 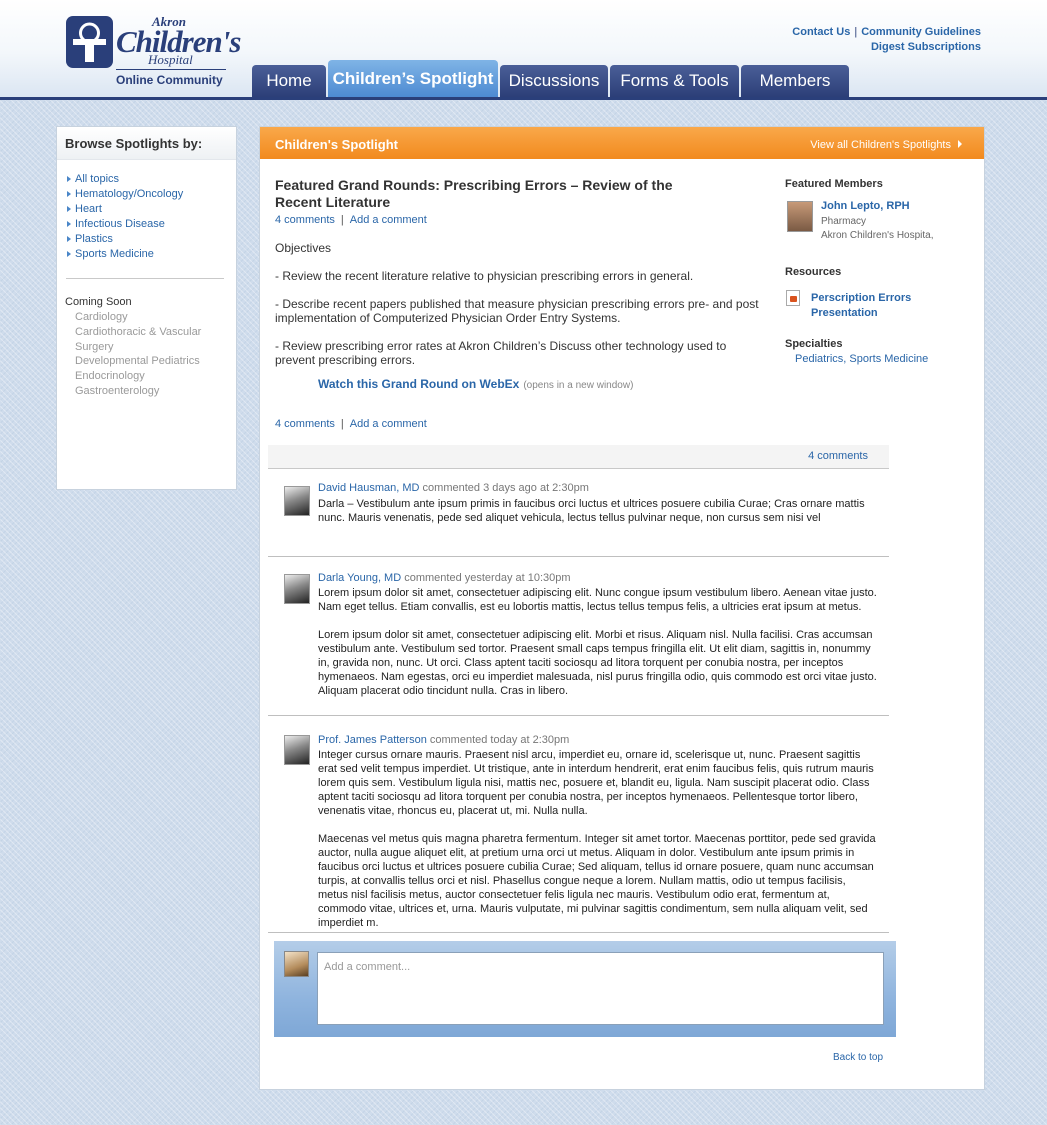 I want to click on logo-rule, so click(x=171, y=69).